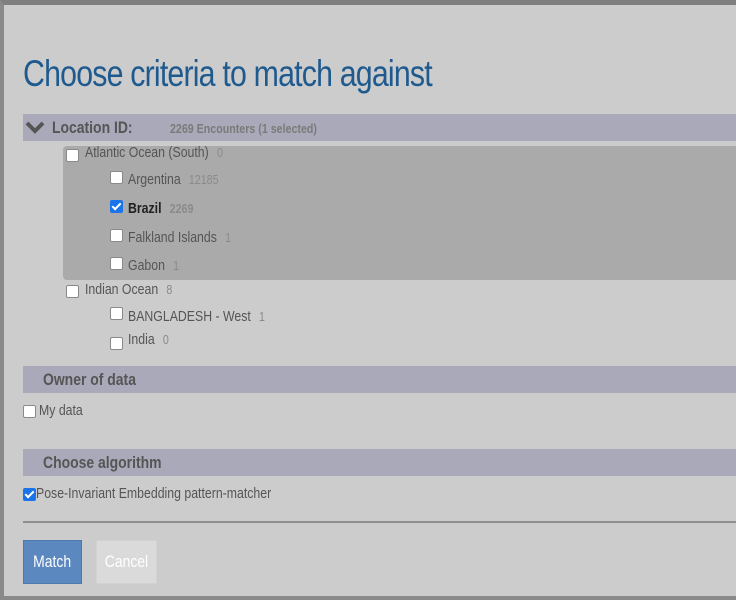 The height and width of the screenshot is (600, 736). I want to click on location-label: Atlantic Ocean (South), so click(147, 152).